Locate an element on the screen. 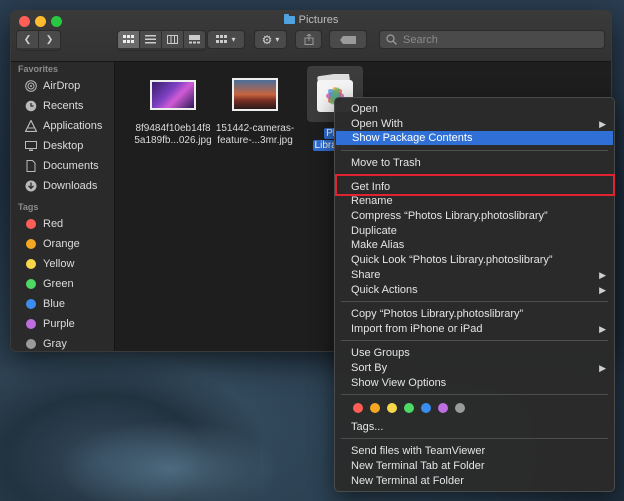 Image resolution: width=624 pixels, height=501 pixels. menu-item-label: Copy “Photos Library.photoslibrary” is located at coordinates (437, 314).